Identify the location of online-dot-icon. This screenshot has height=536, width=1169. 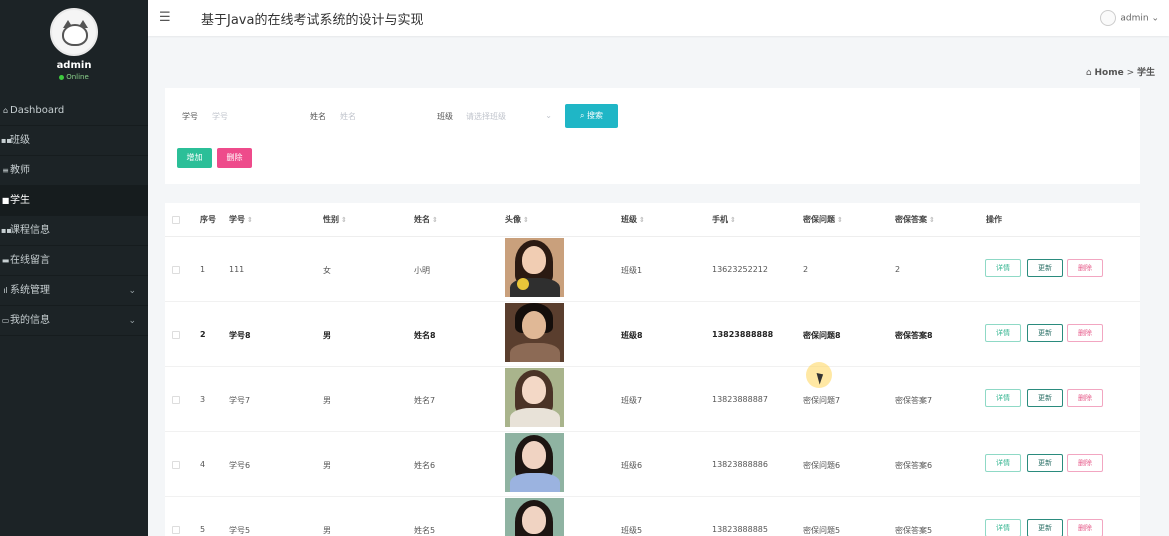
(62, 77).